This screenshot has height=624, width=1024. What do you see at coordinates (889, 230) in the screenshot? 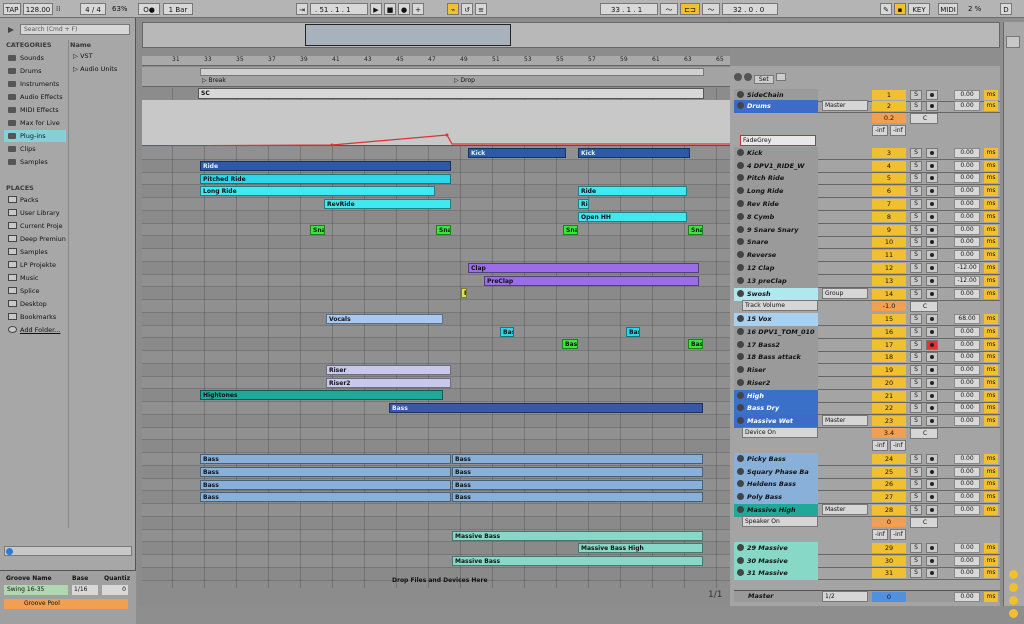
I see `track-activator: 9` at bounding box center [889, 230].